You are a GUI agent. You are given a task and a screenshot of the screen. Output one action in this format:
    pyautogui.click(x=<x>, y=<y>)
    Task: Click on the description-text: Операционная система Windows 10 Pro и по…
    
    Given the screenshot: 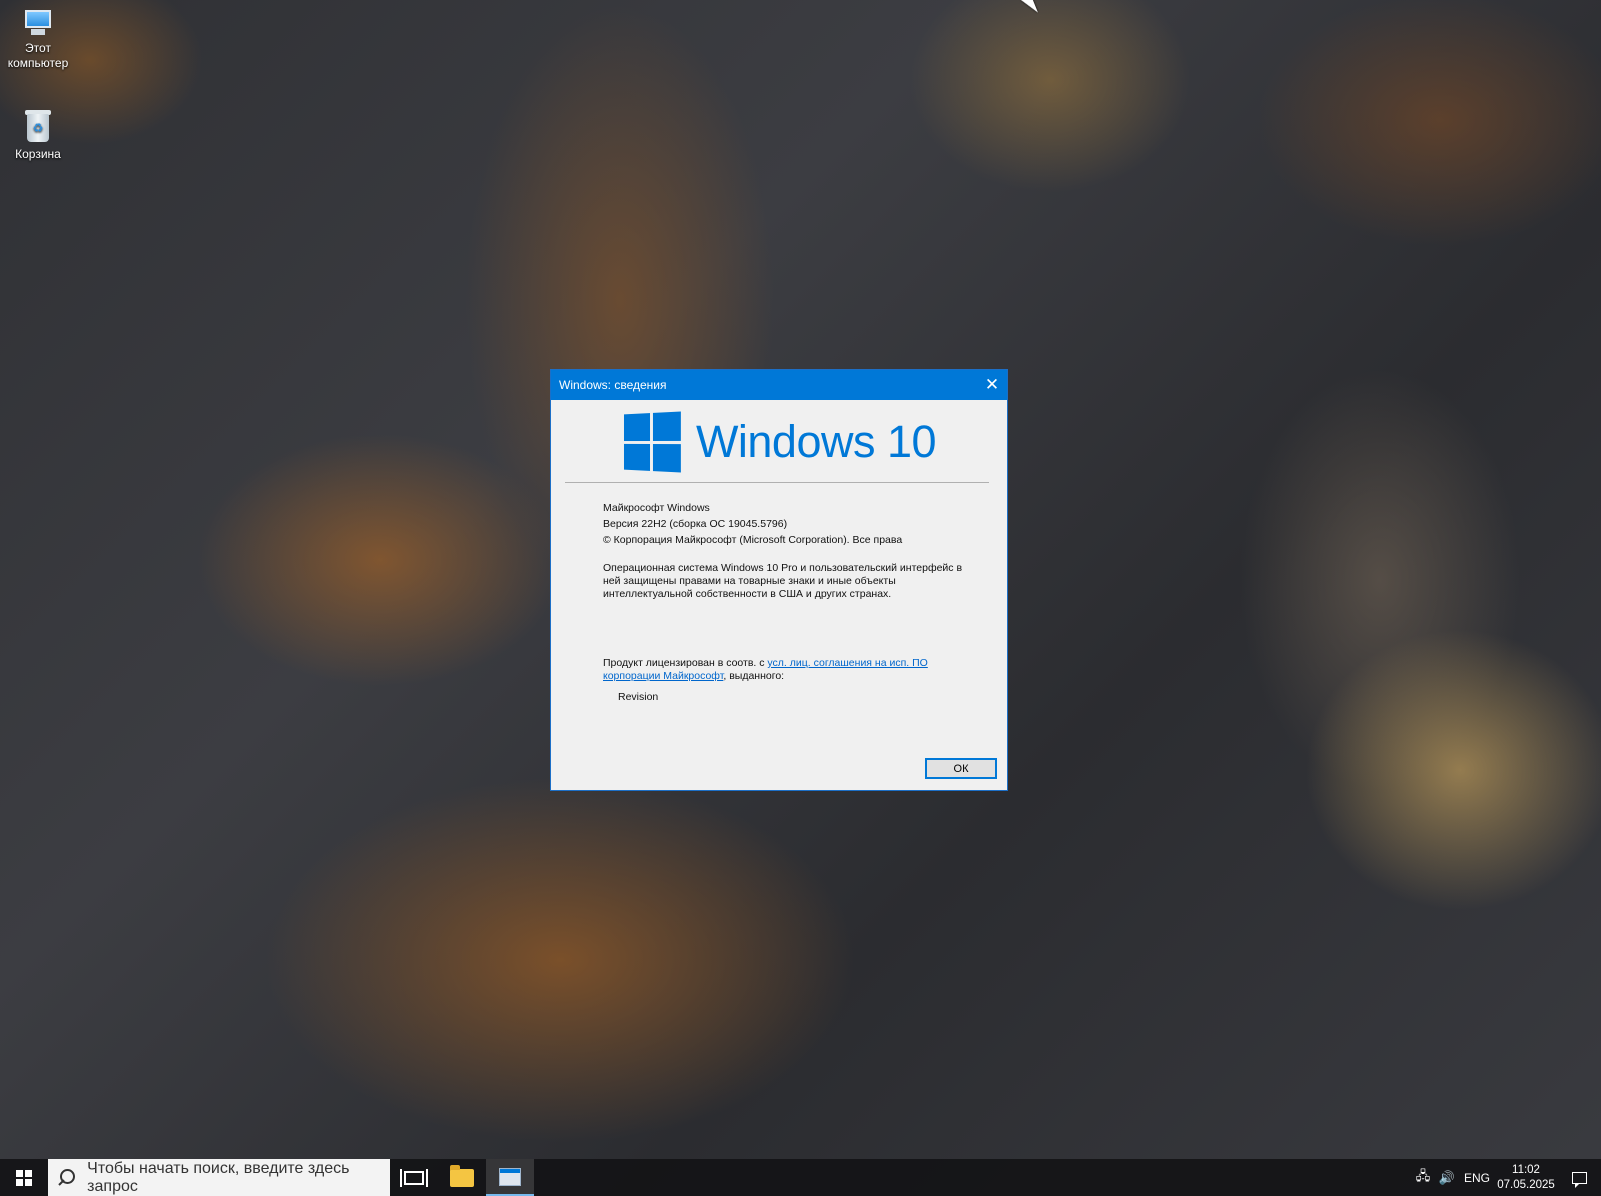 What is the action you would take?
    pyautogui.click(x=783, y=581)
    